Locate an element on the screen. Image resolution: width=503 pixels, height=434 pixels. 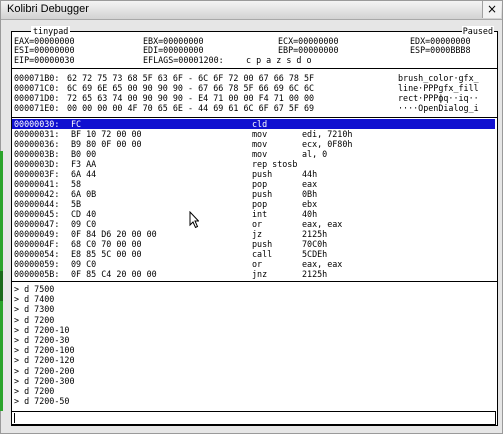
instruction-row: 0000004F: 68 C0 70 00 00 push 70C0h is located at coordinates (253, 244).